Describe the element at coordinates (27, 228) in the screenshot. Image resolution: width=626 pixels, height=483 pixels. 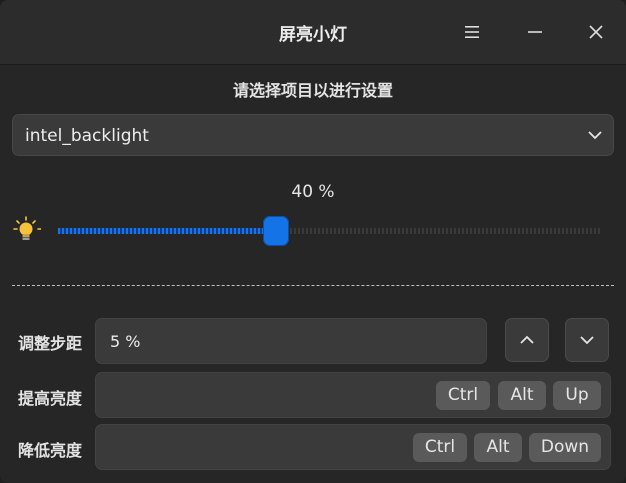
I see `lightbulb-icon` at that location.